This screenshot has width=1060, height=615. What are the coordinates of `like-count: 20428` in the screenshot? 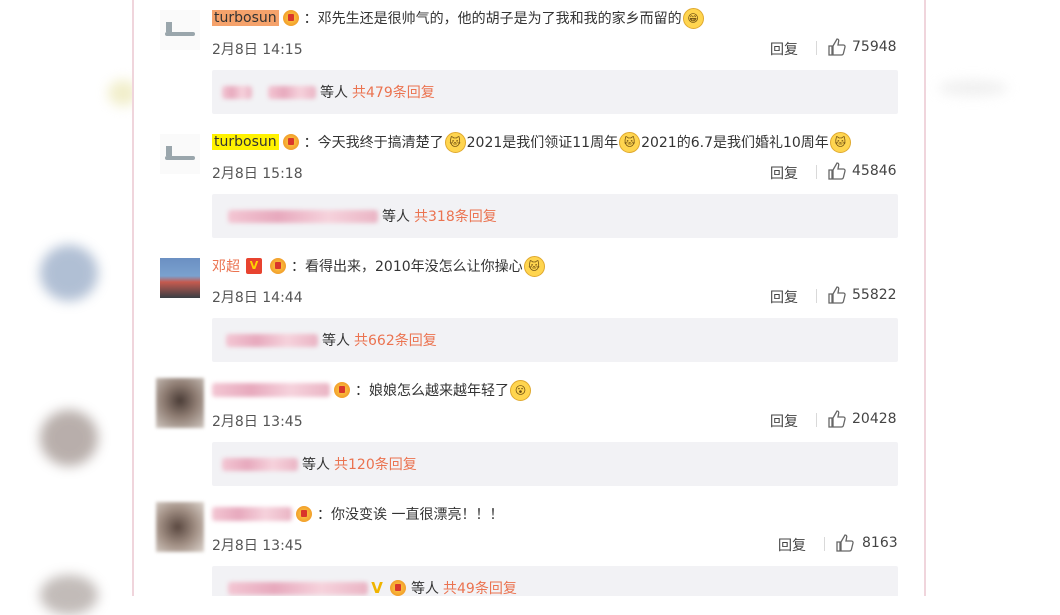 It's located at (874, 419).